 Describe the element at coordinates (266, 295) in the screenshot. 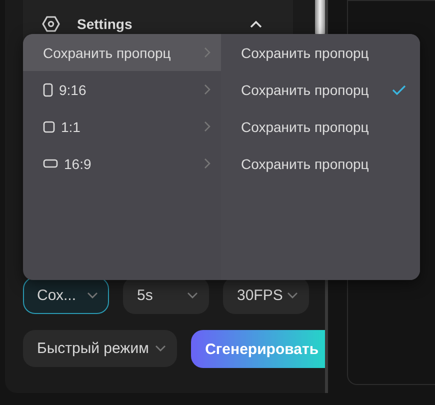

I see `dropdown: 30FPS` at that location.